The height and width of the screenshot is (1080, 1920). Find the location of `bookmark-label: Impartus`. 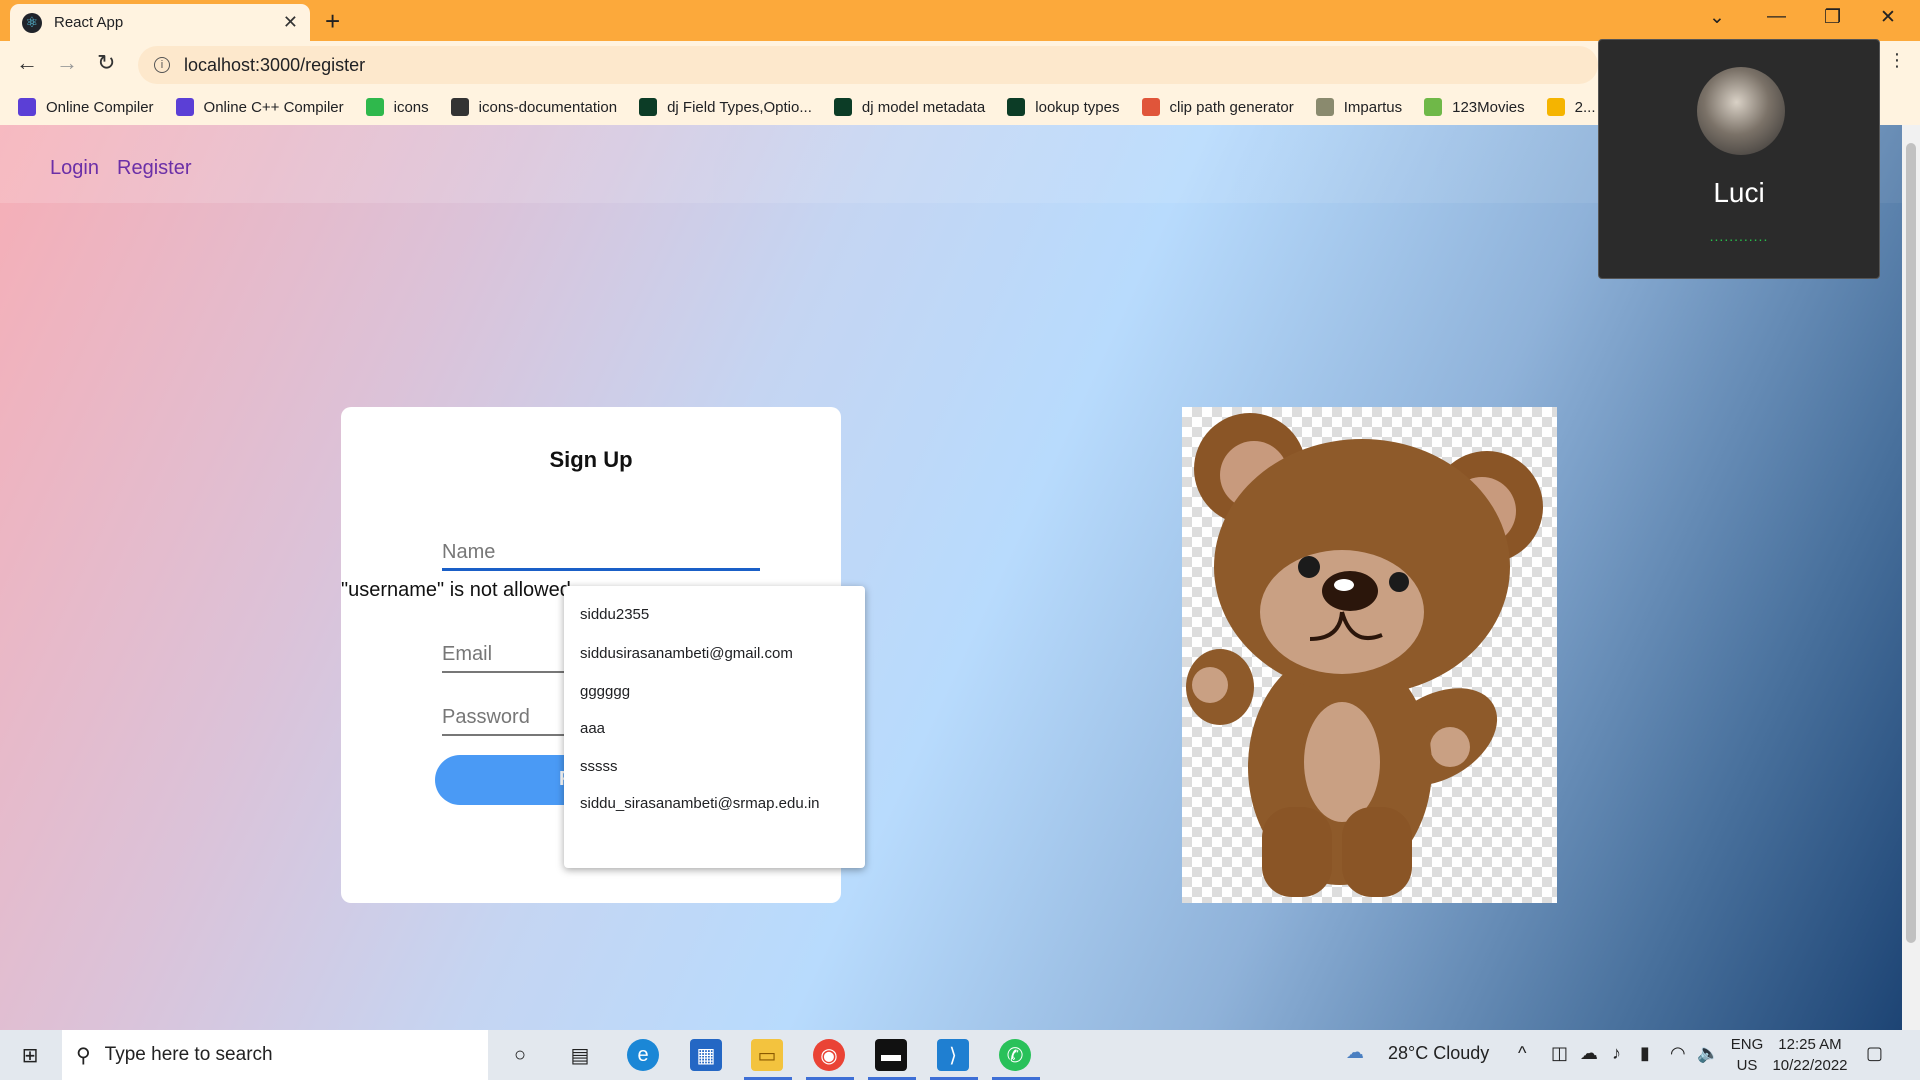

bookmark-label: Impartus is located at coordinates (1373, 107).